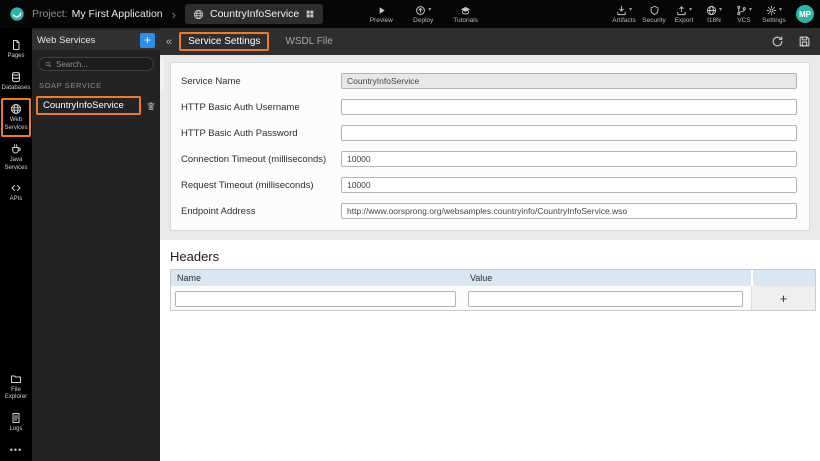 This screenshot has height=461, width=820. I want to click on form-row: Endpoint Address, so click(490, 211).